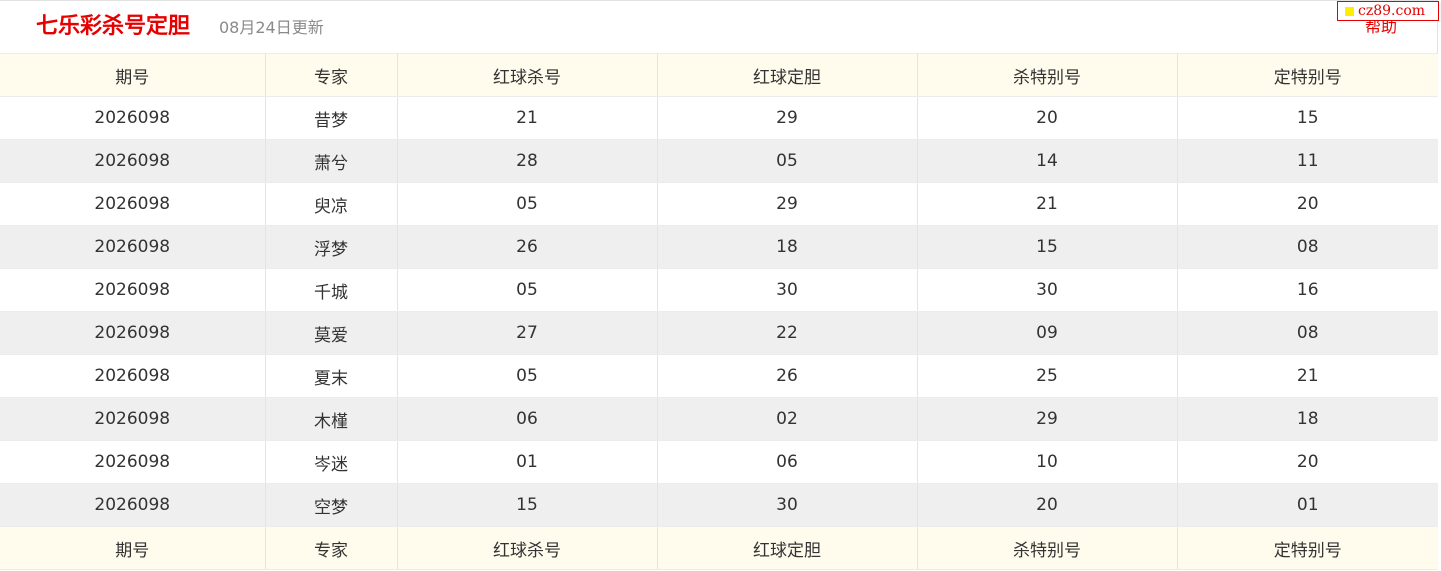 This screenshot has height=571, width=1441. I want to click on cell-red-kill: 15, so click(527, 505).